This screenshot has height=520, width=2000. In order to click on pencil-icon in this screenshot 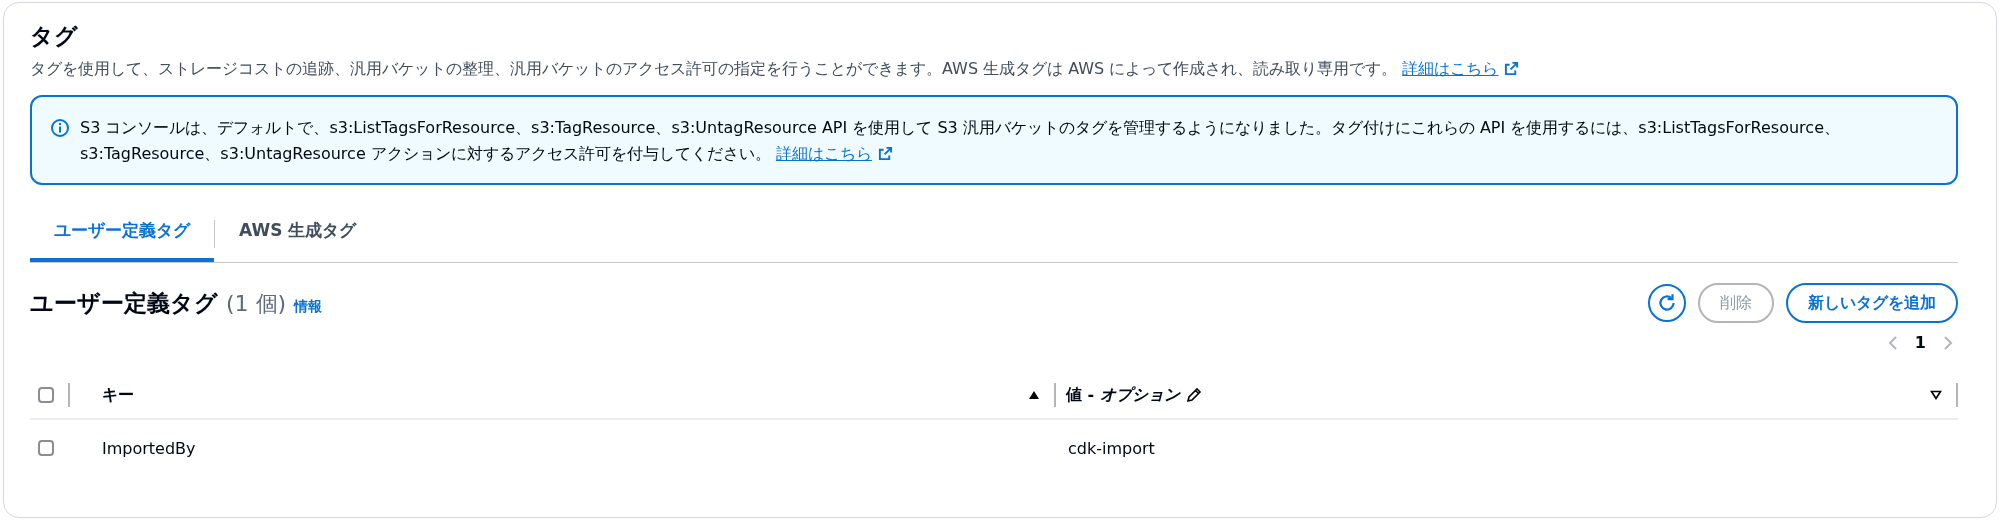, I will do `click(1193, 395)`.